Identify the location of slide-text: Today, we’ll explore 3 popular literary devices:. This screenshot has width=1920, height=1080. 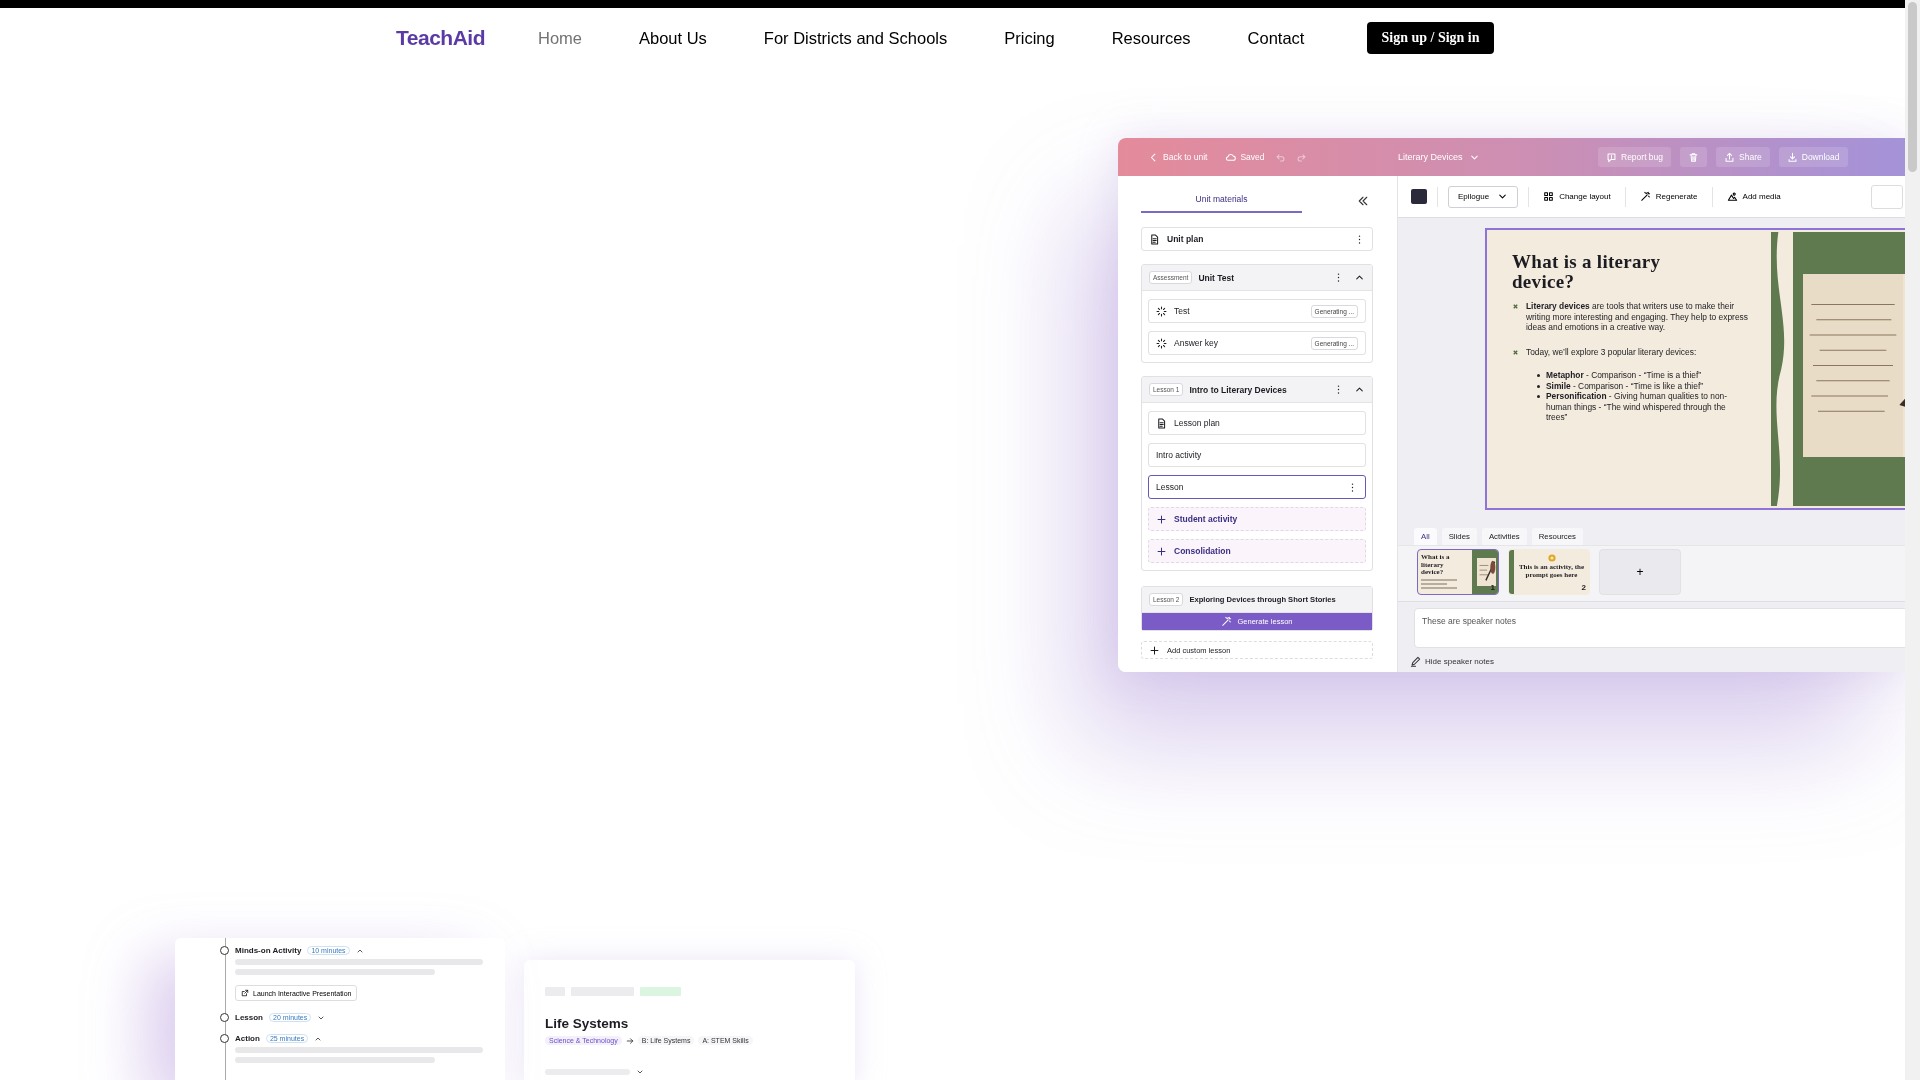
(1611, 351).